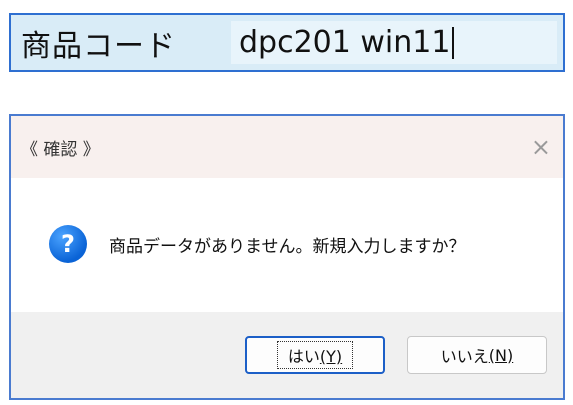 The width and height of the screenshot is (573, 405). I want to click on product-code-value: dpc201 win11, so click(345, 42).